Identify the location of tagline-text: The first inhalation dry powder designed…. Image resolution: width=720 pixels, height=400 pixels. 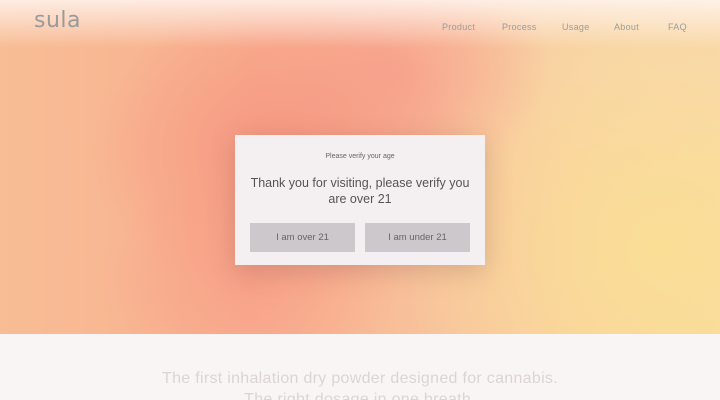
(360, 385).